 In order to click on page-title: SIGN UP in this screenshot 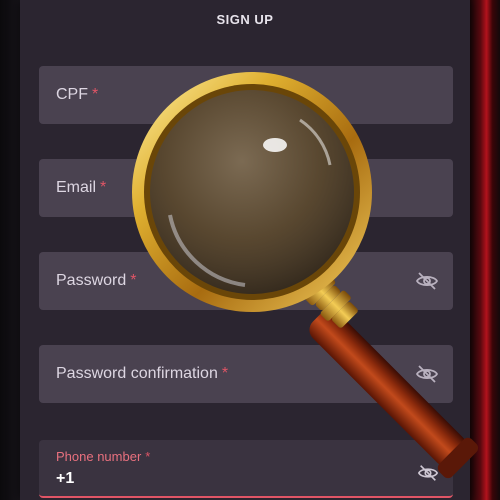, I will do `click(245, 19)`.